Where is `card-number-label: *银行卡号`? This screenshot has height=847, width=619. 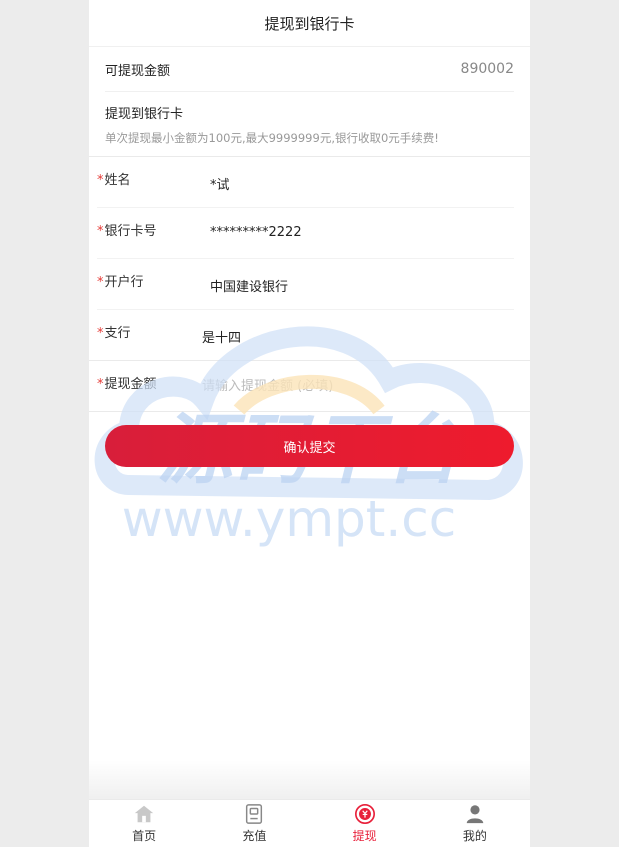
card-number-label: *银行卡号 is located at coordinates (127, 231).